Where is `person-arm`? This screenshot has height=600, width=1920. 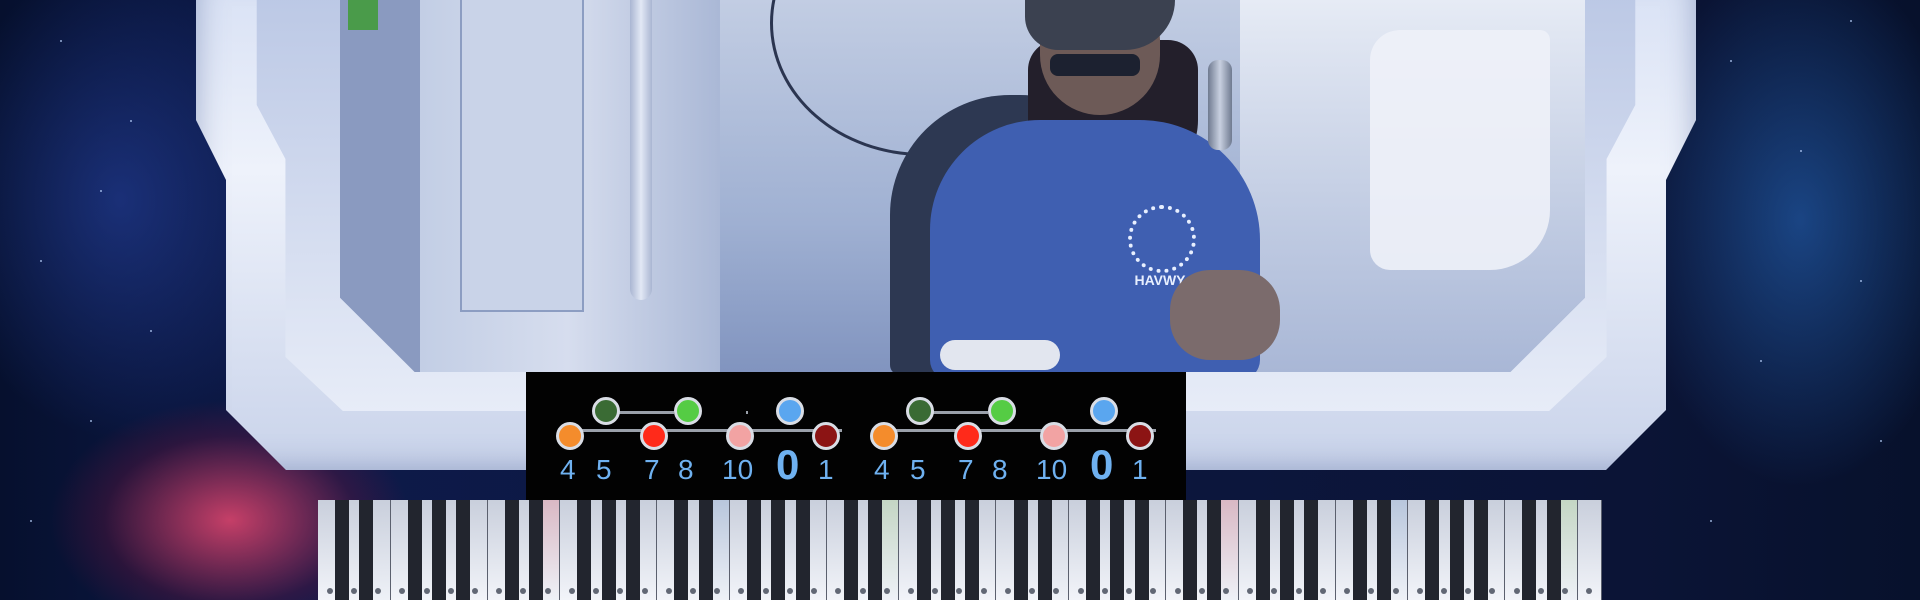
person-arm is located at coordinates (1225, 315).